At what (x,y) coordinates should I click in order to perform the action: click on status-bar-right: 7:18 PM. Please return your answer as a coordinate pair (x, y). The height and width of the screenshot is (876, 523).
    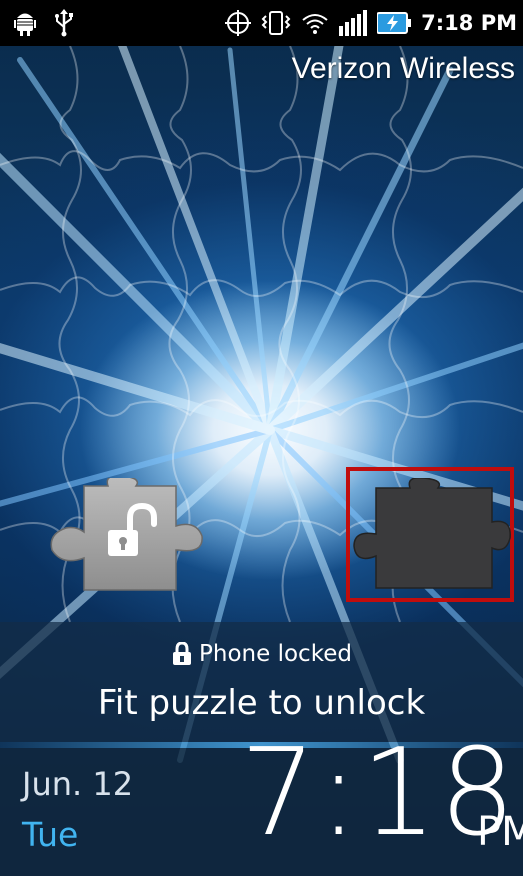
    Looking at the image, I should click on (371, 23).